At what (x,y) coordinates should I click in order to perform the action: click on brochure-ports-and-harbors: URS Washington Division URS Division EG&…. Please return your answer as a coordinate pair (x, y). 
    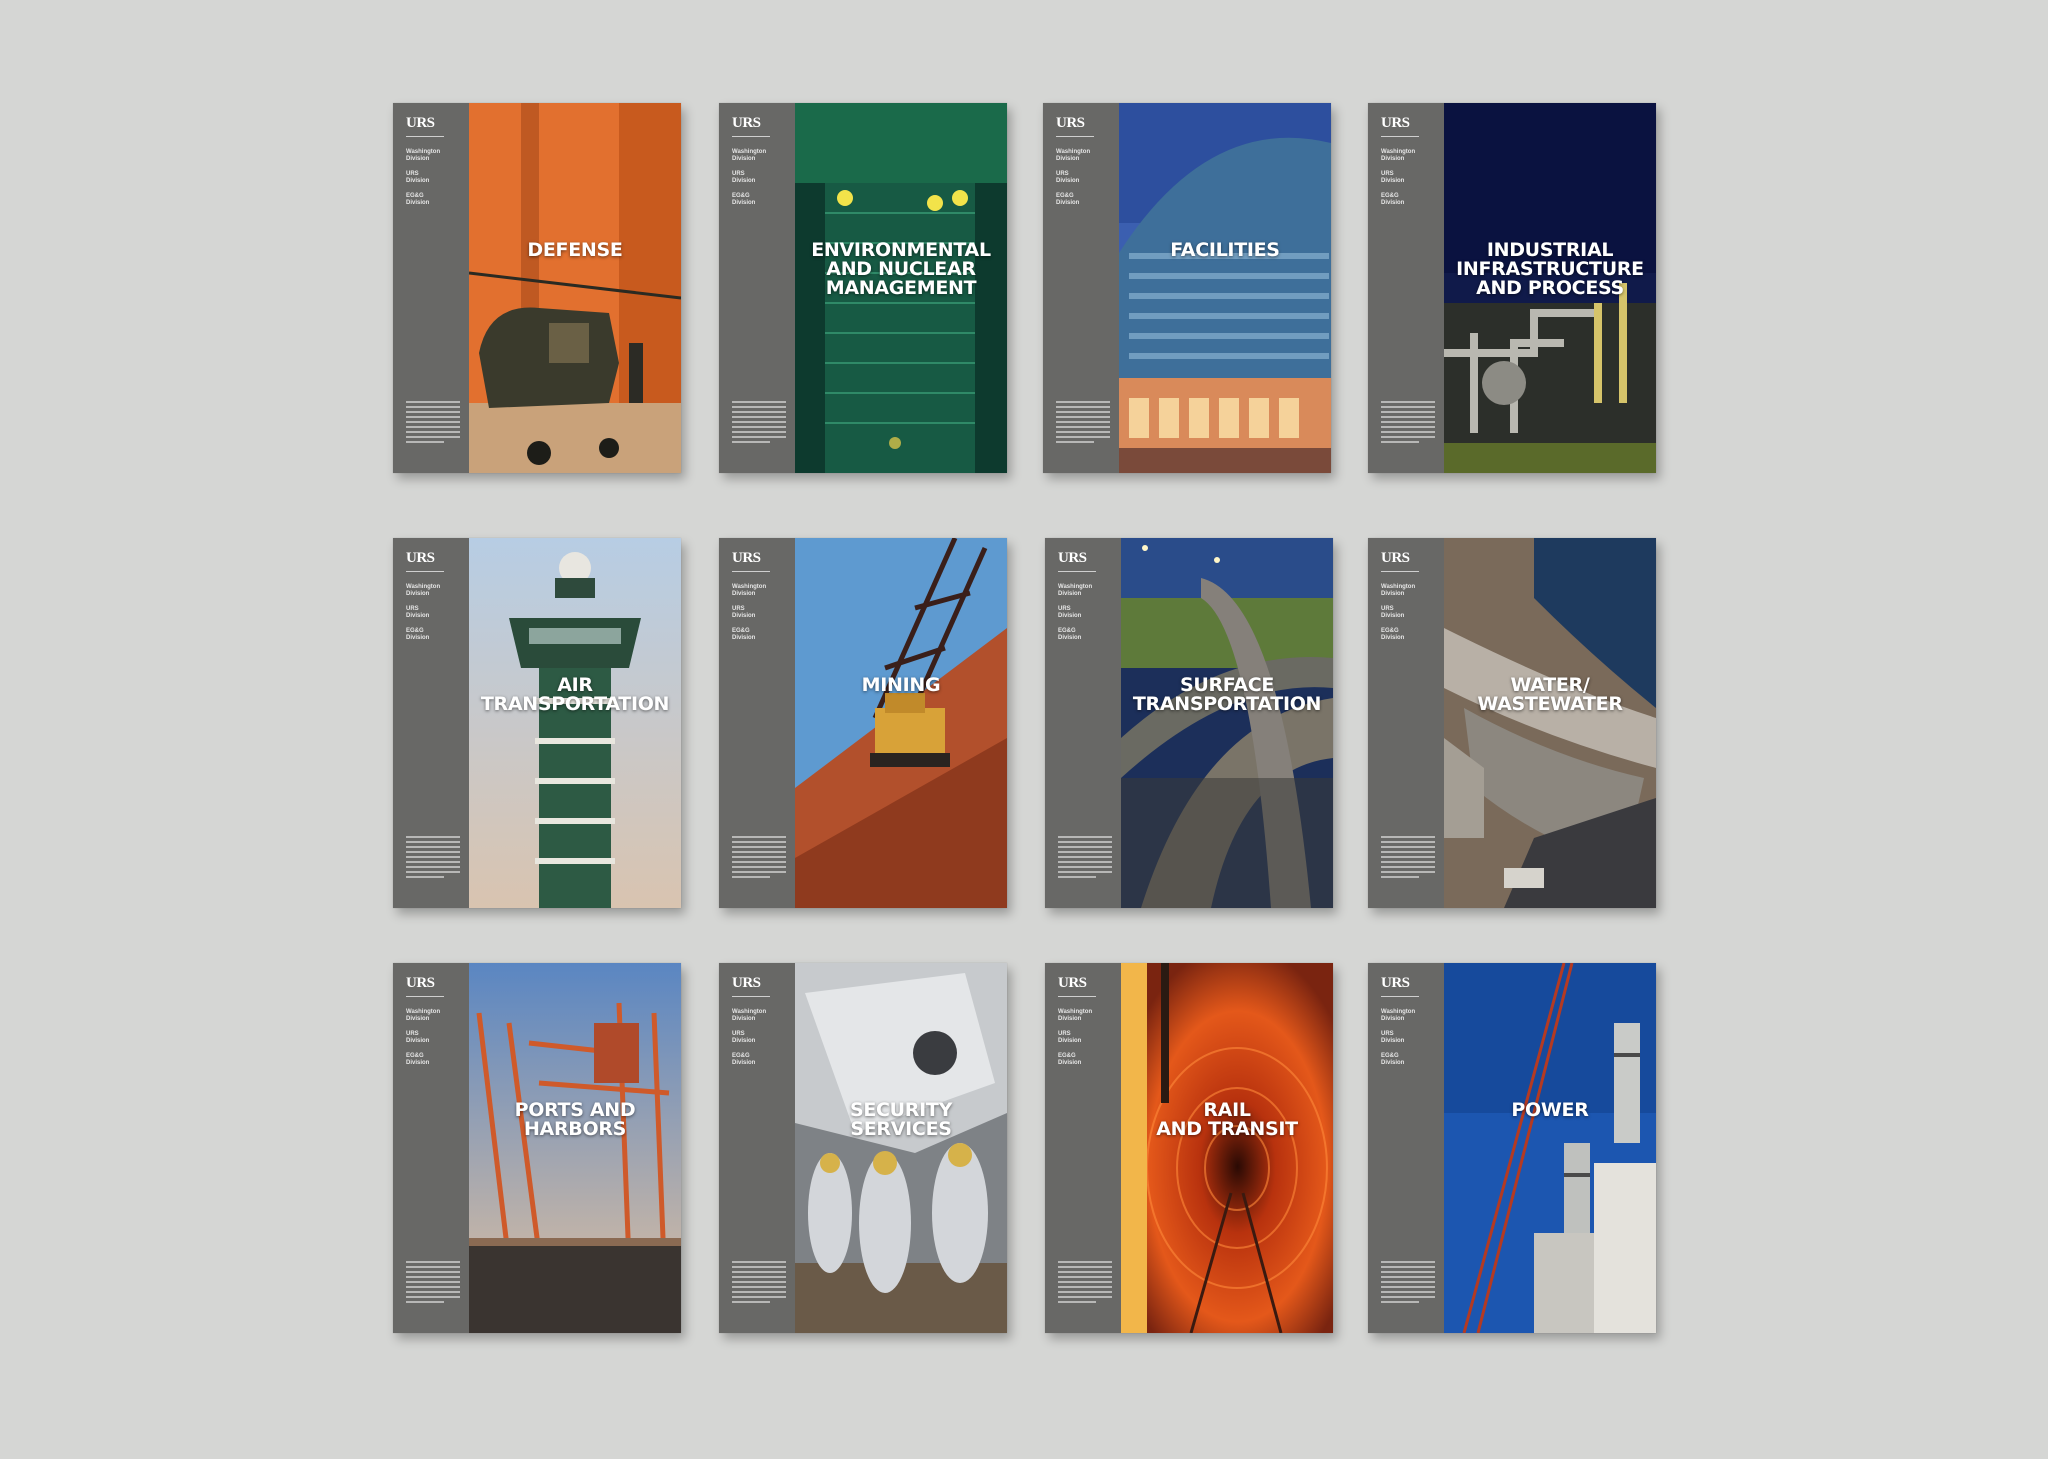
    Looking at the image, I should click on (537, 1148).